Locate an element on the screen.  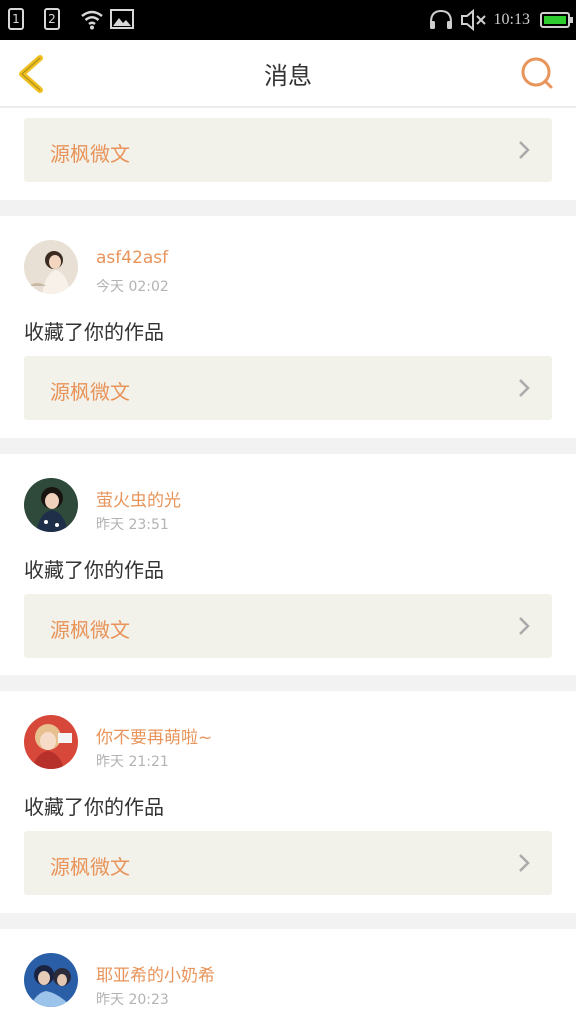
mute-icon is located at coordinates (473, 20).